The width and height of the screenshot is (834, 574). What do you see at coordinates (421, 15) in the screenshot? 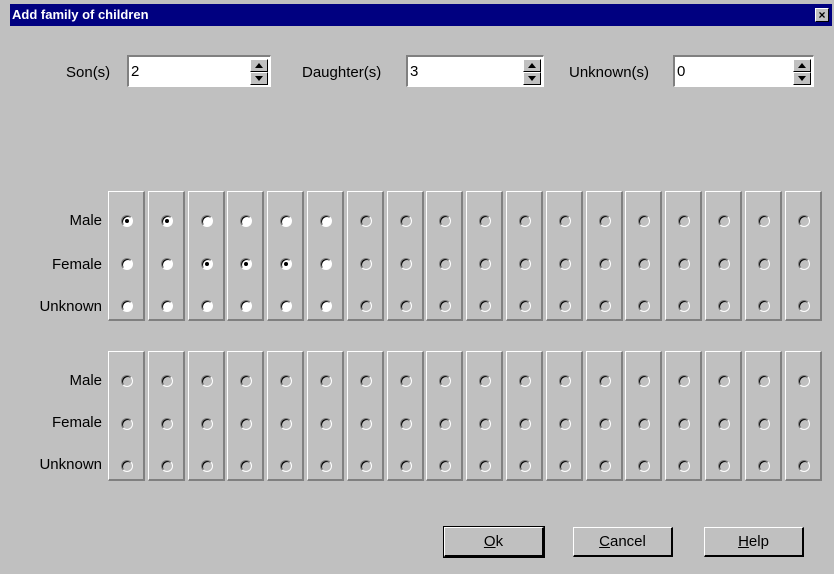
I see `title-bar: Add family of children ×` at bounding box center [421, 15].